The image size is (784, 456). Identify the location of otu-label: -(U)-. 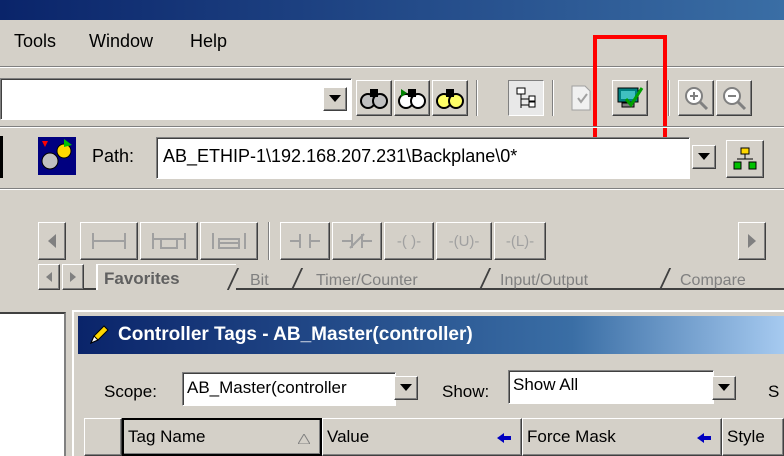
(464, 241).